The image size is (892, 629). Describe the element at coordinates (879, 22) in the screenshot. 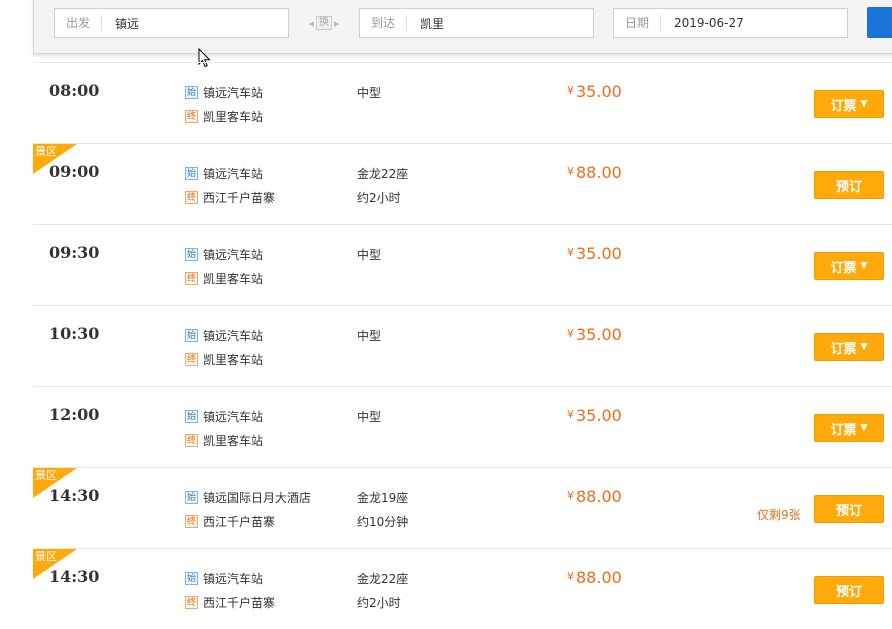

I see `search-button` at that location.